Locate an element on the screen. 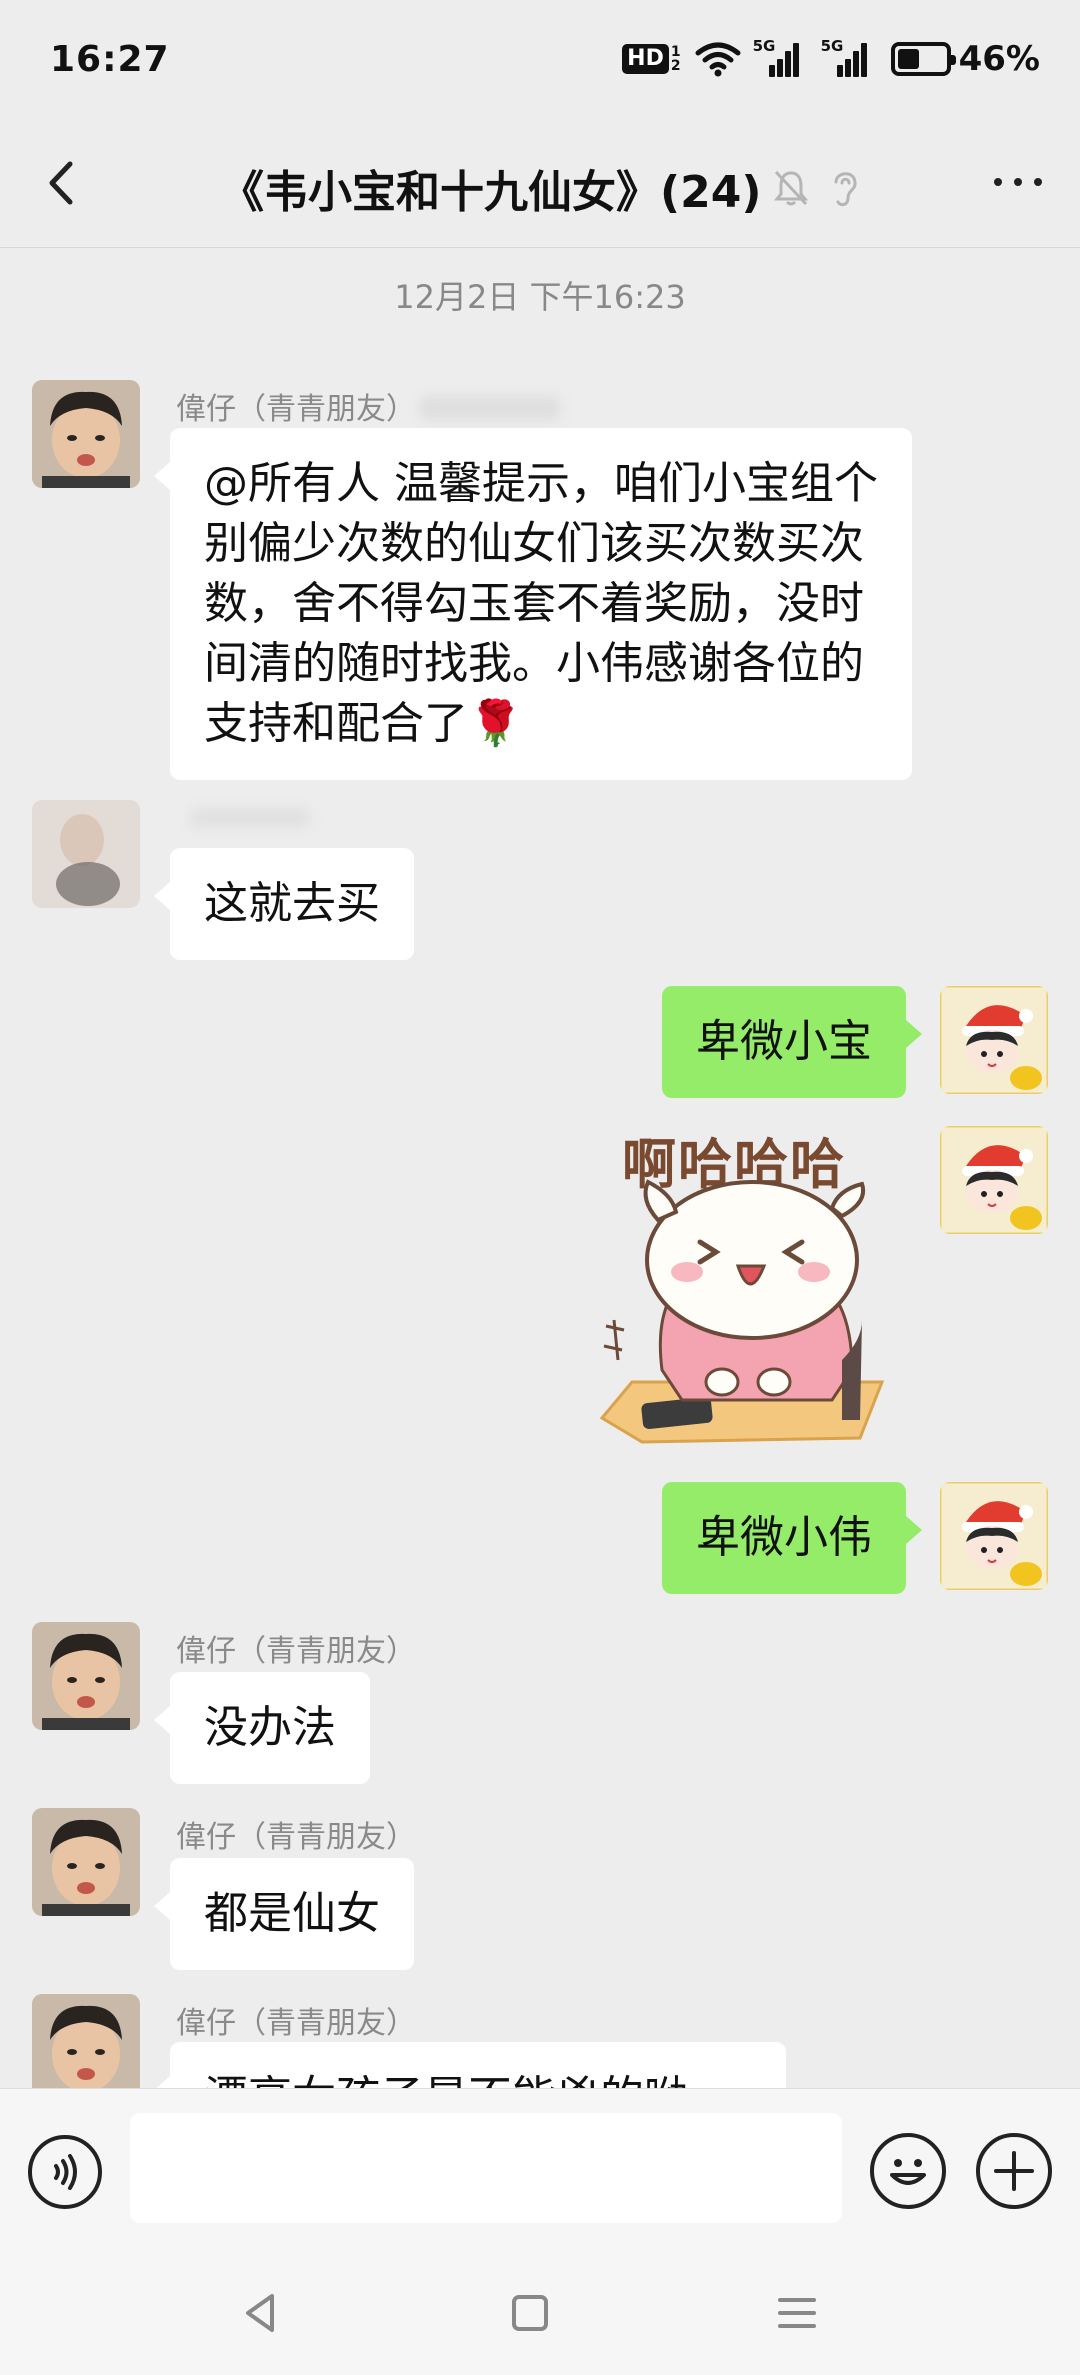 The height and width of the screenshot is (2375, 1080). status-icons: HD 1 2 5G 5G 46% is located at coordinates (831, 58).